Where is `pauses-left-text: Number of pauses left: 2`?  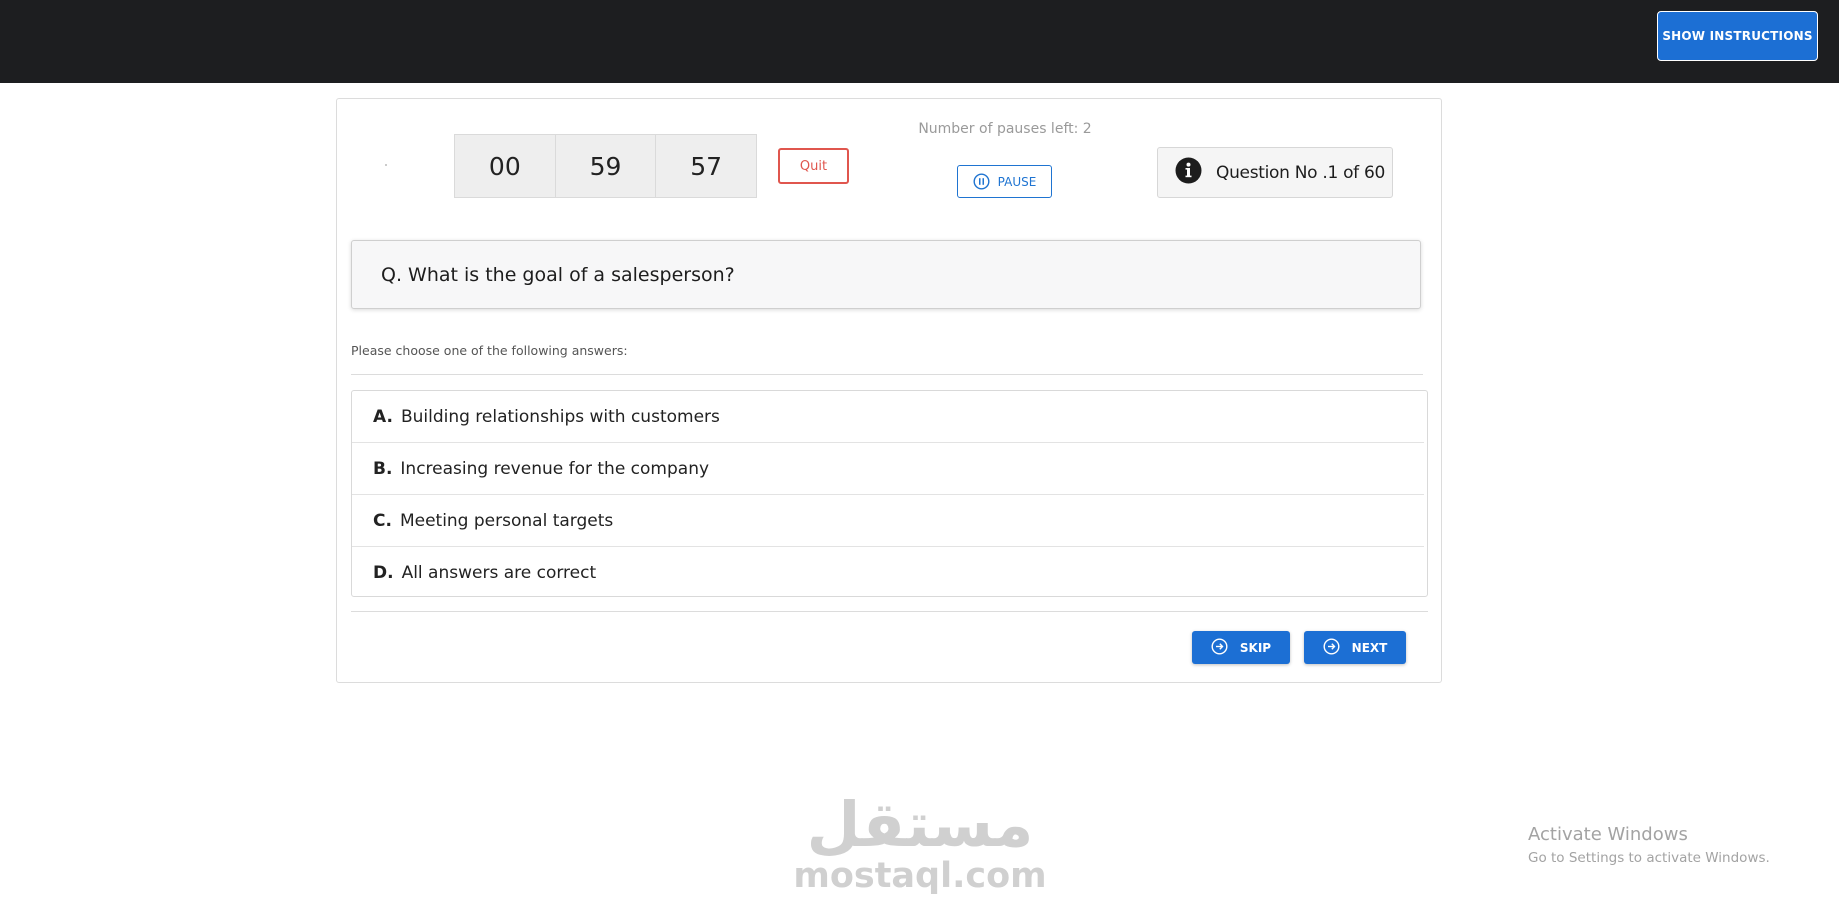 pauses-left-text: Number of pauses left: 2 is located at coordinates (1005, 129).